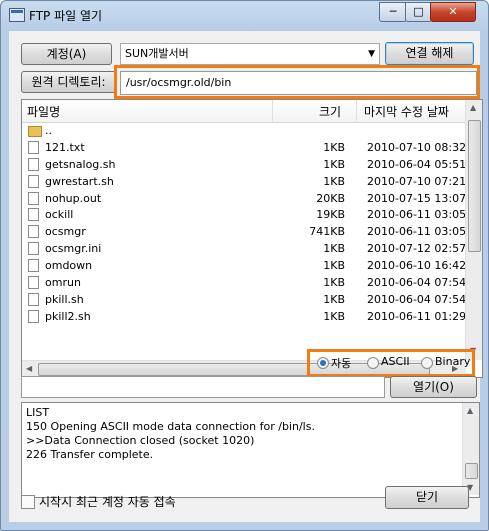 This screenshot has height=531, width=489. I want to click on maximize-button: □, so click(418, 12).